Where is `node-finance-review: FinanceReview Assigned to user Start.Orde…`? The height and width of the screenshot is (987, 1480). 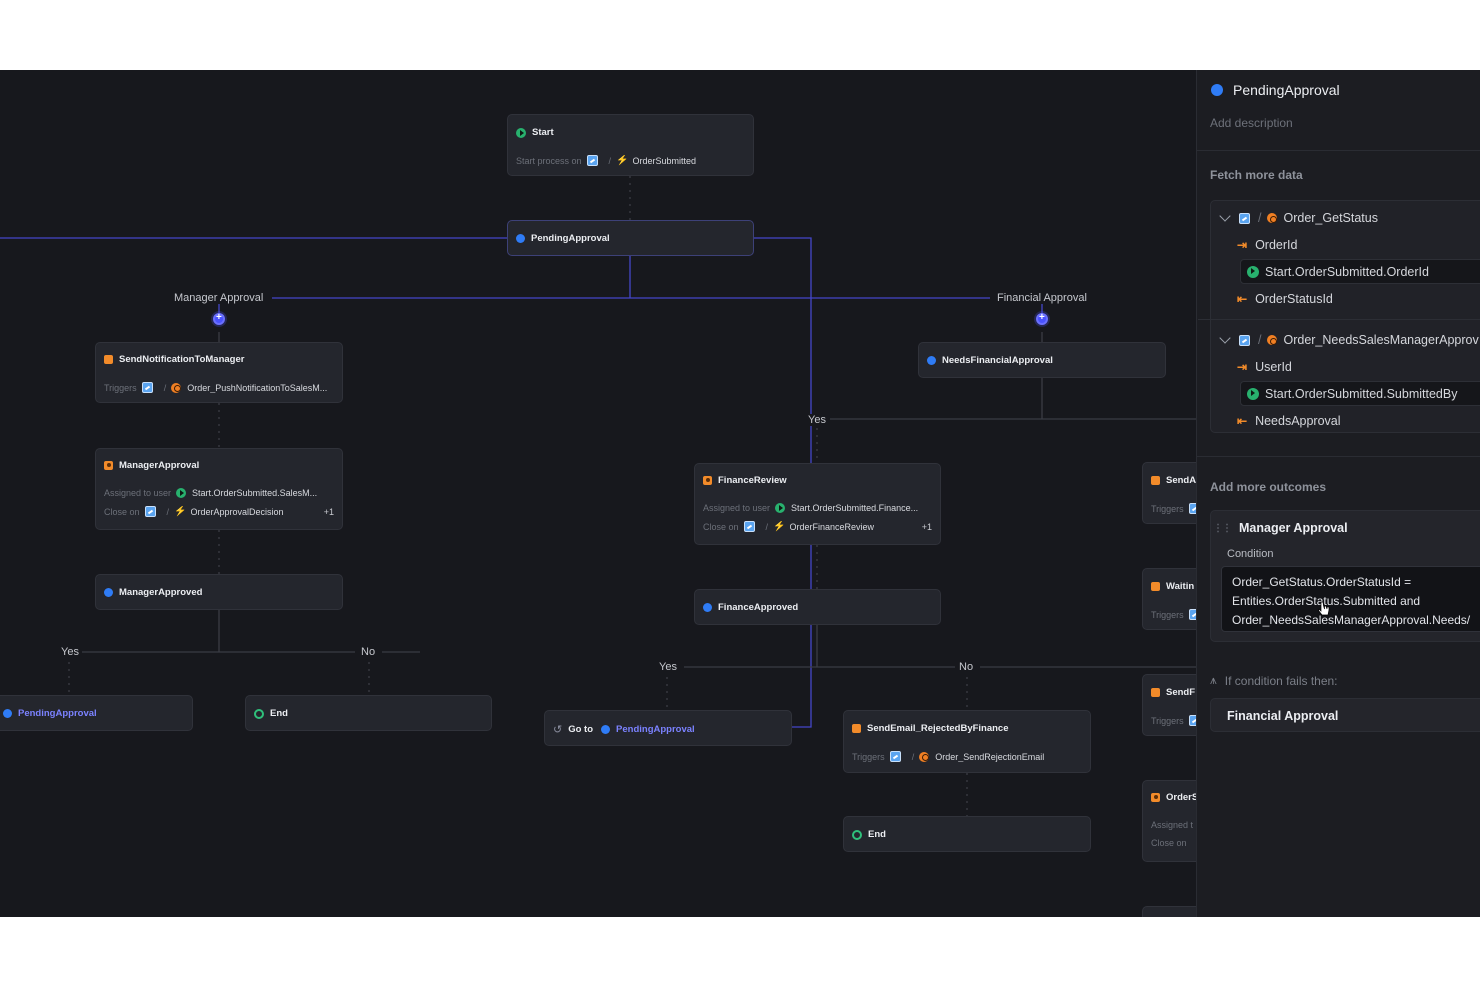
node-finance-review: FinanceReview Assigned to user Start.Orde… is located at coordinates (817, 504).